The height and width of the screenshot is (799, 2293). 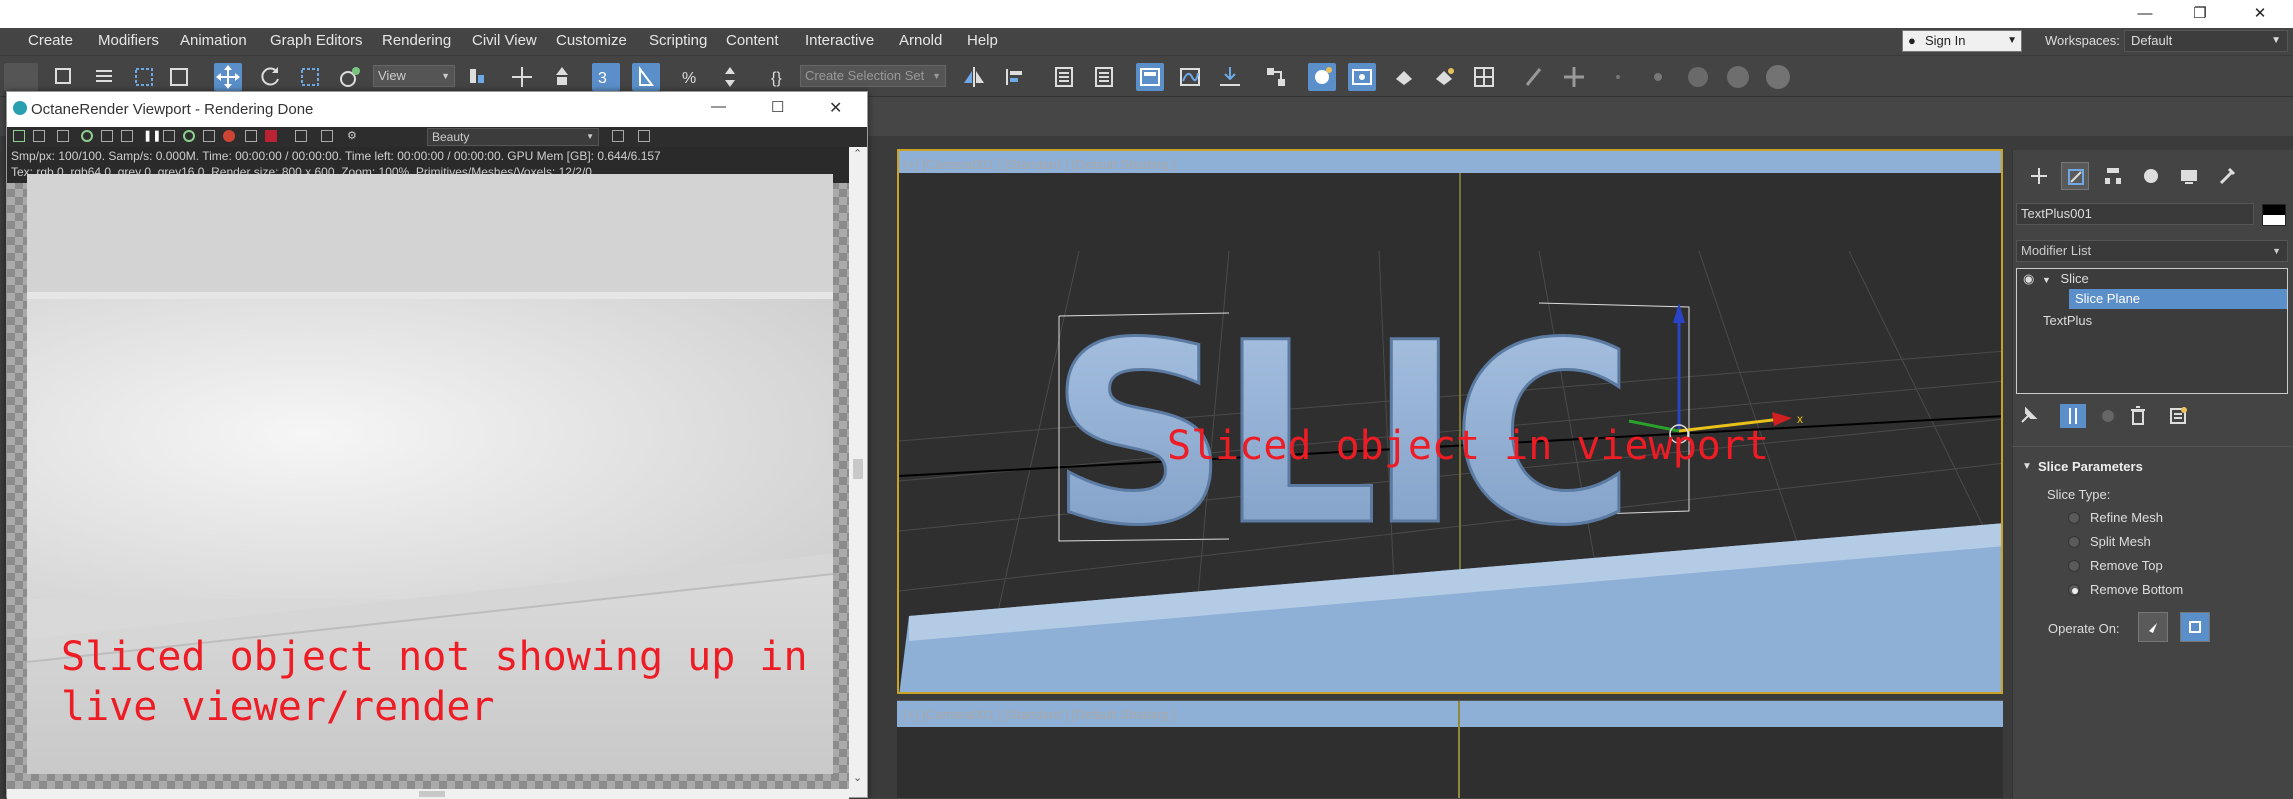 What do you see at coordinates (301, 136) in the screenshot?
I see `oct-grid-icon` at bounding box center [301, 136].